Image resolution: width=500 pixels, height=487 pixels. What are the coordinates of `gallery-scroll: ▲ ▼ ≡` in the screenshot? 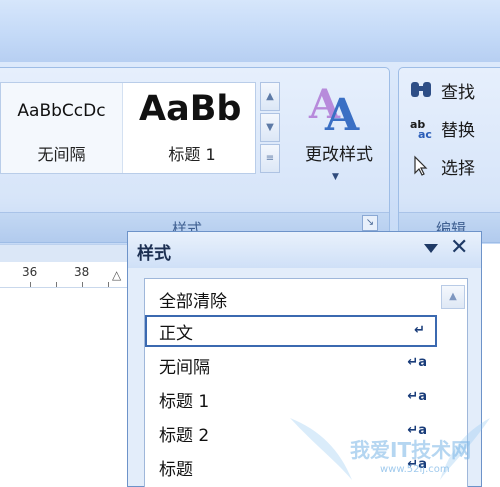 It's located at (270, 128).